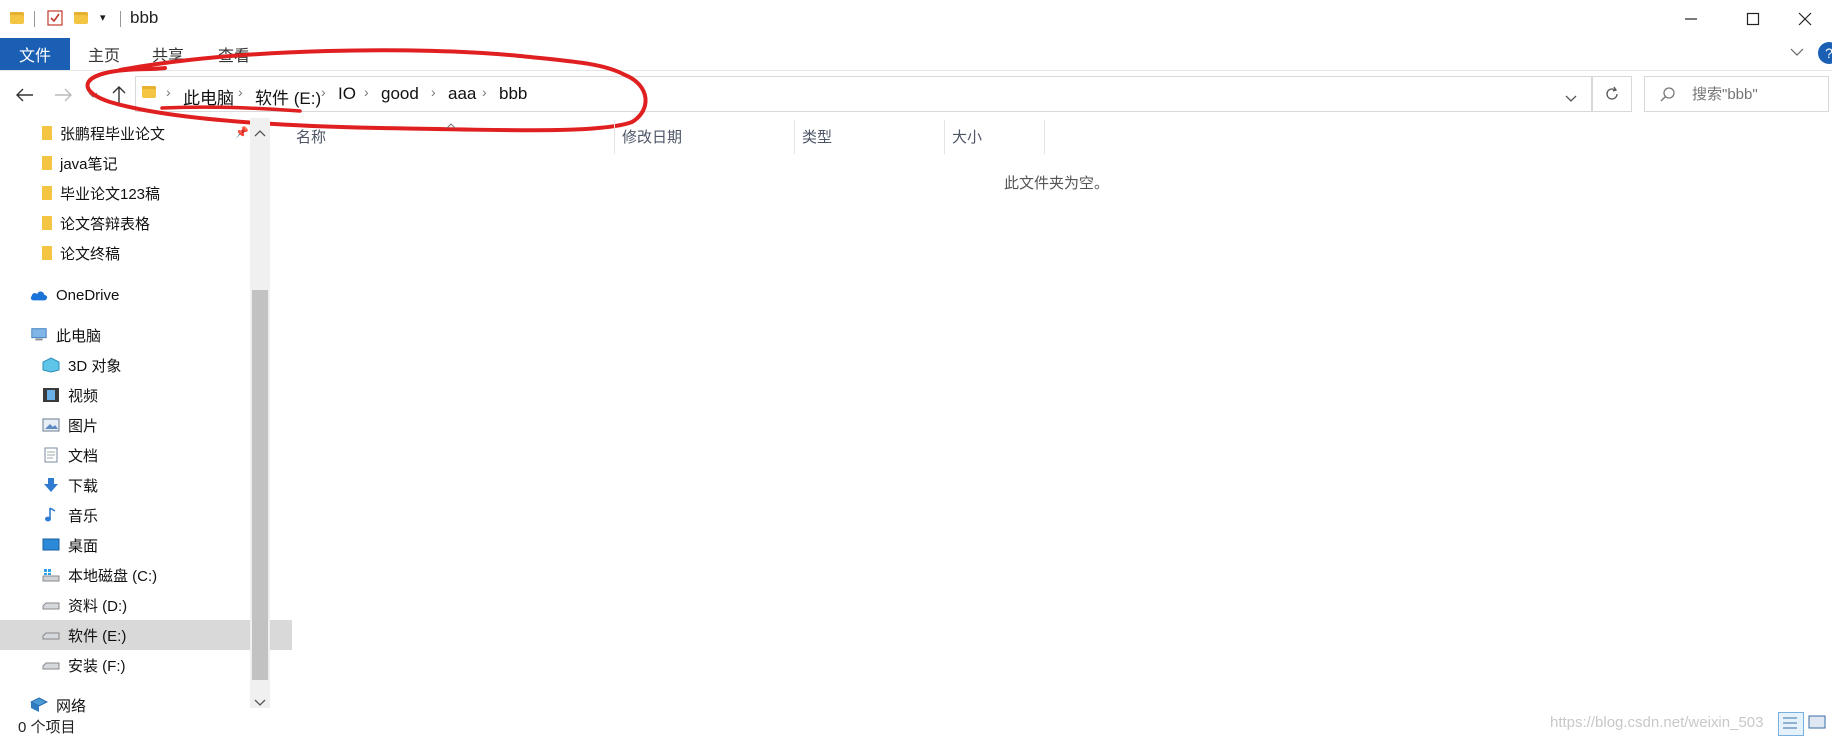 The height and width of the screenshot is (740, 1832). I want to click on sidebar-item-label: 网络, so click(71, 706).